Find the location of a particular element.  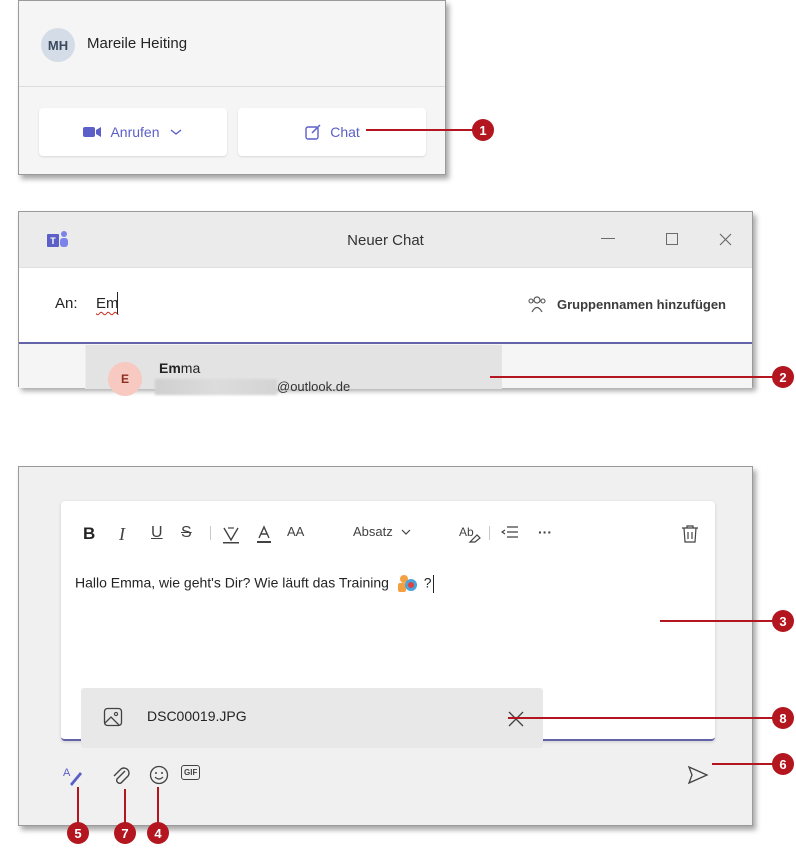

callout-badge: 8 is located at coordinates (783, 718).